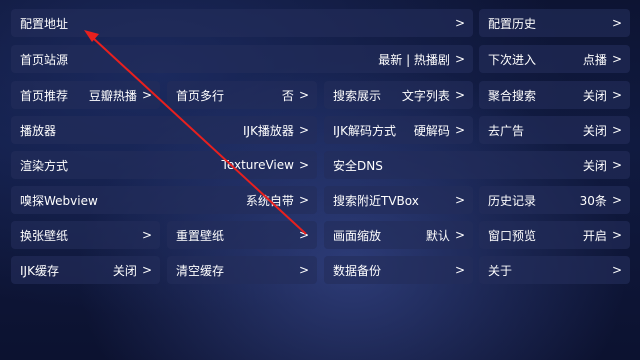  Describe the element at coordinates (437, 235) in the screenshot. I see `setting-value: 默认` at that location.